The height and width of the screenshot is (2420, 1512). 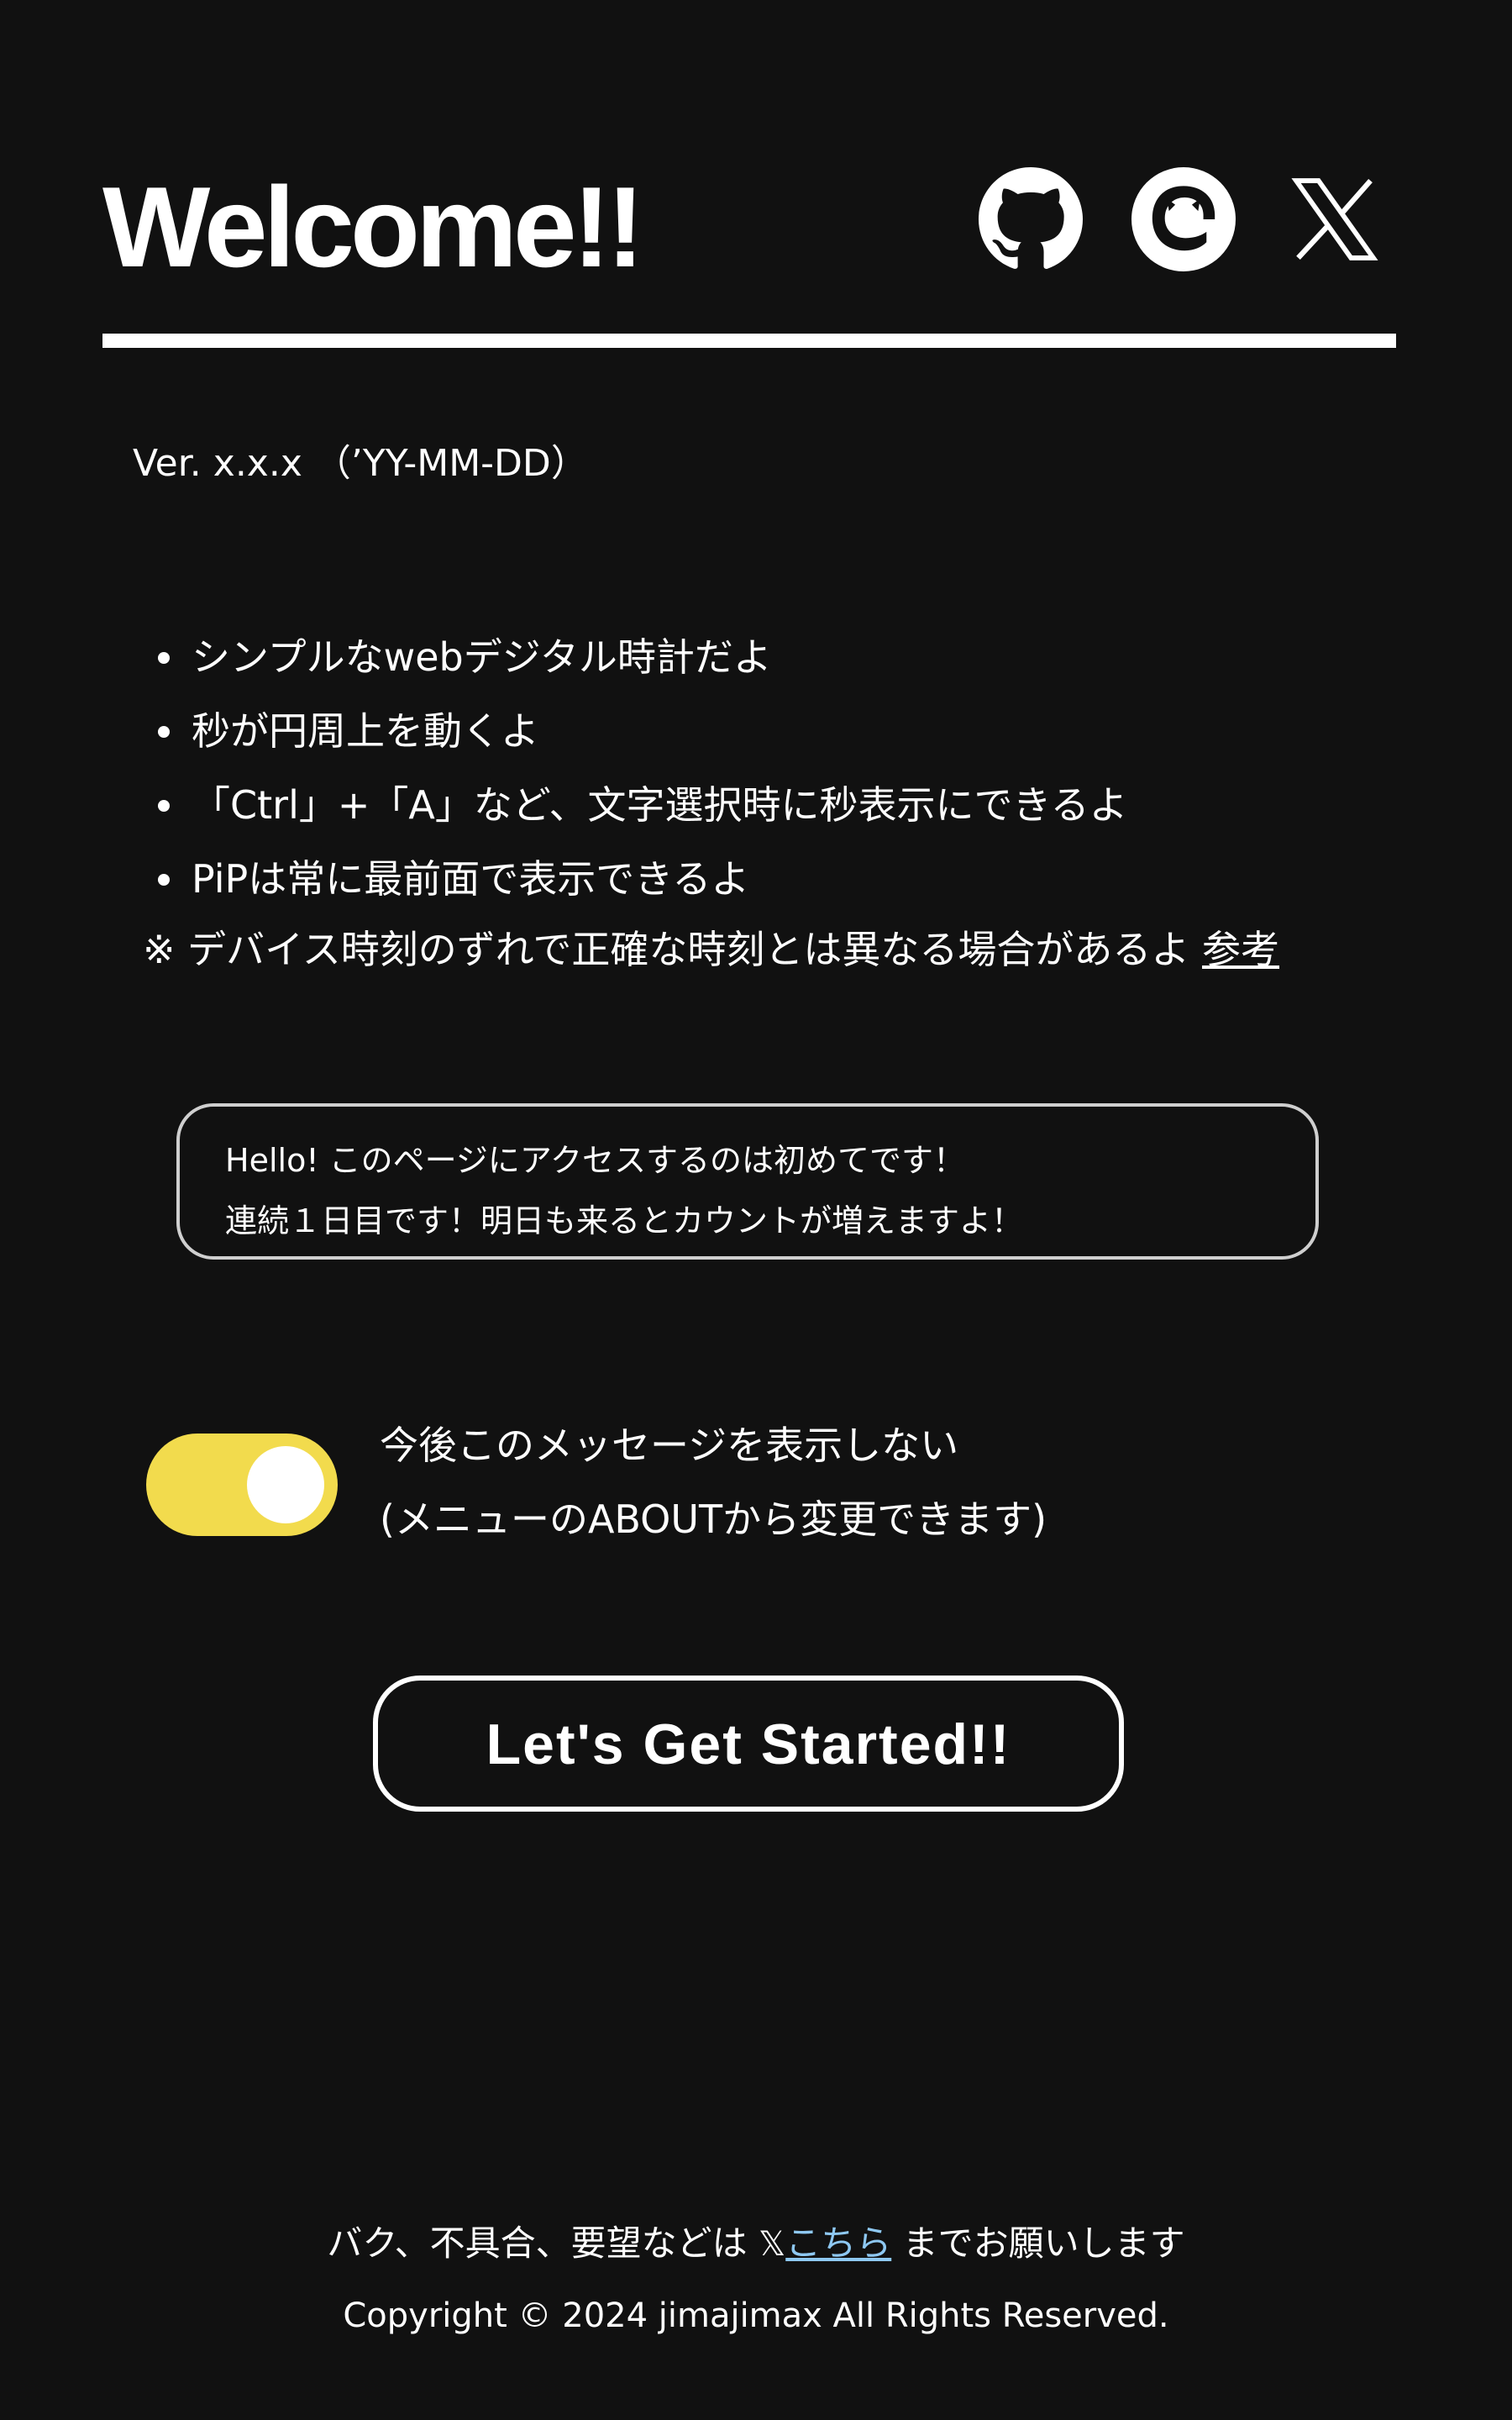 I want to click on footer-contact-suffix: までお願いします, so click(x=1043, y=2243).